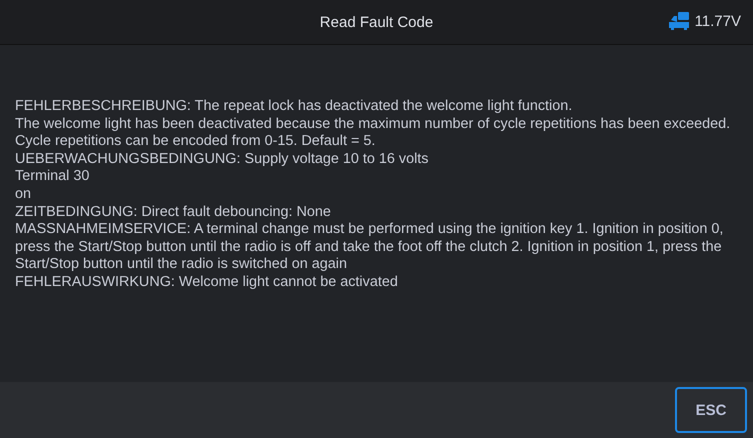 The height and width of the screenshot is (438, 753). Describe the element at coordinates (711, 410) in the screenshot. I see `esc-button: ESC` at that location.